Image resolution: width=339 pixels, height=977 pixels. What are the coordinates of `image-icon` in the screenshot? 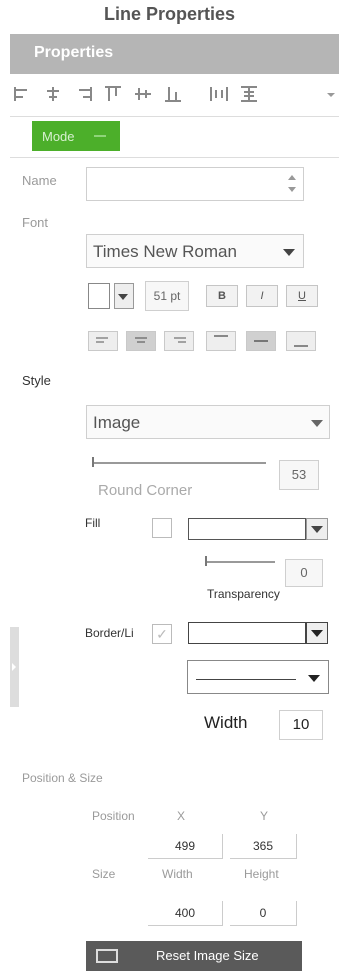 It's located at (107, 956).